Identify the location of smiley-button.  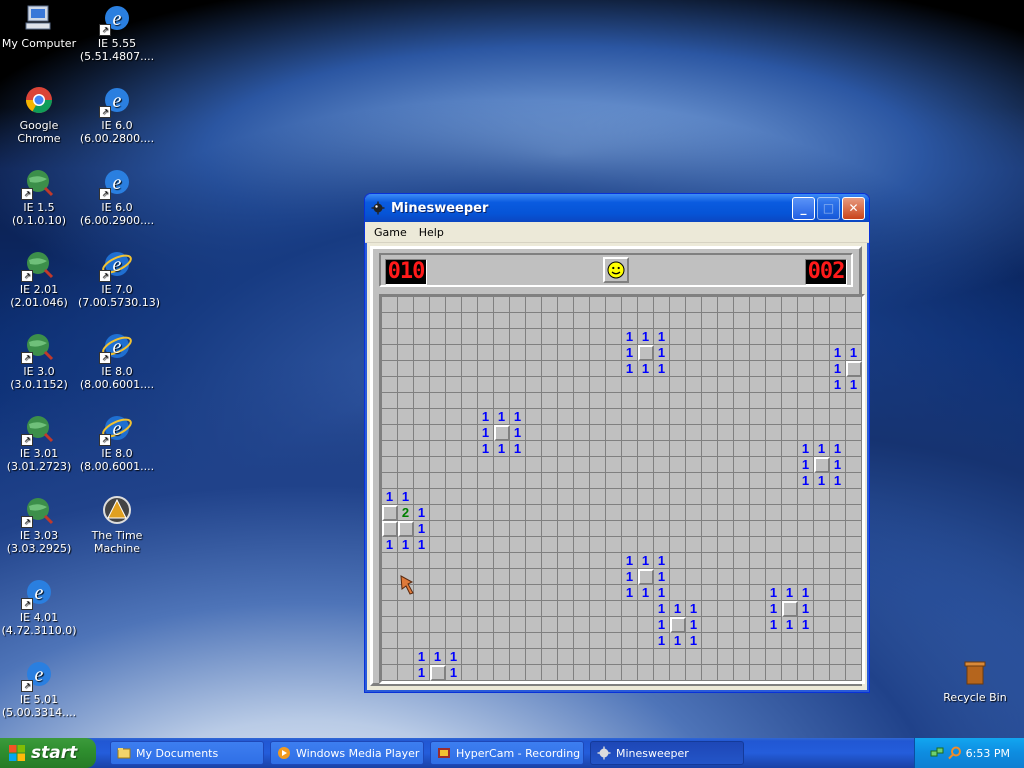
(616, 270).